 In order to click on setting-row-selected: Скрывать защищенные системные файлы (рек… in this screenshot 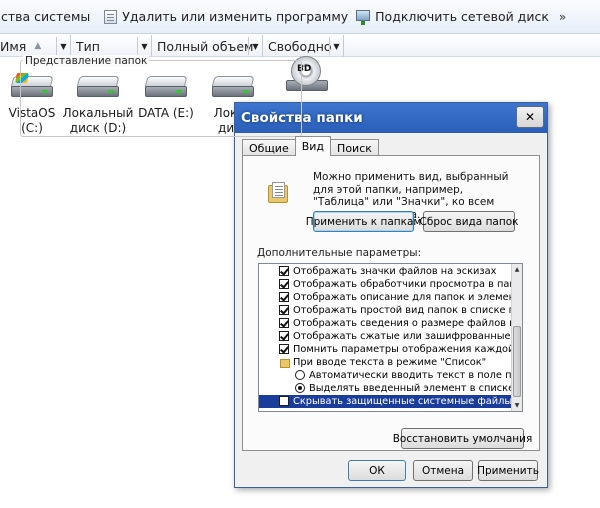, I will do `click(385, 401)`.